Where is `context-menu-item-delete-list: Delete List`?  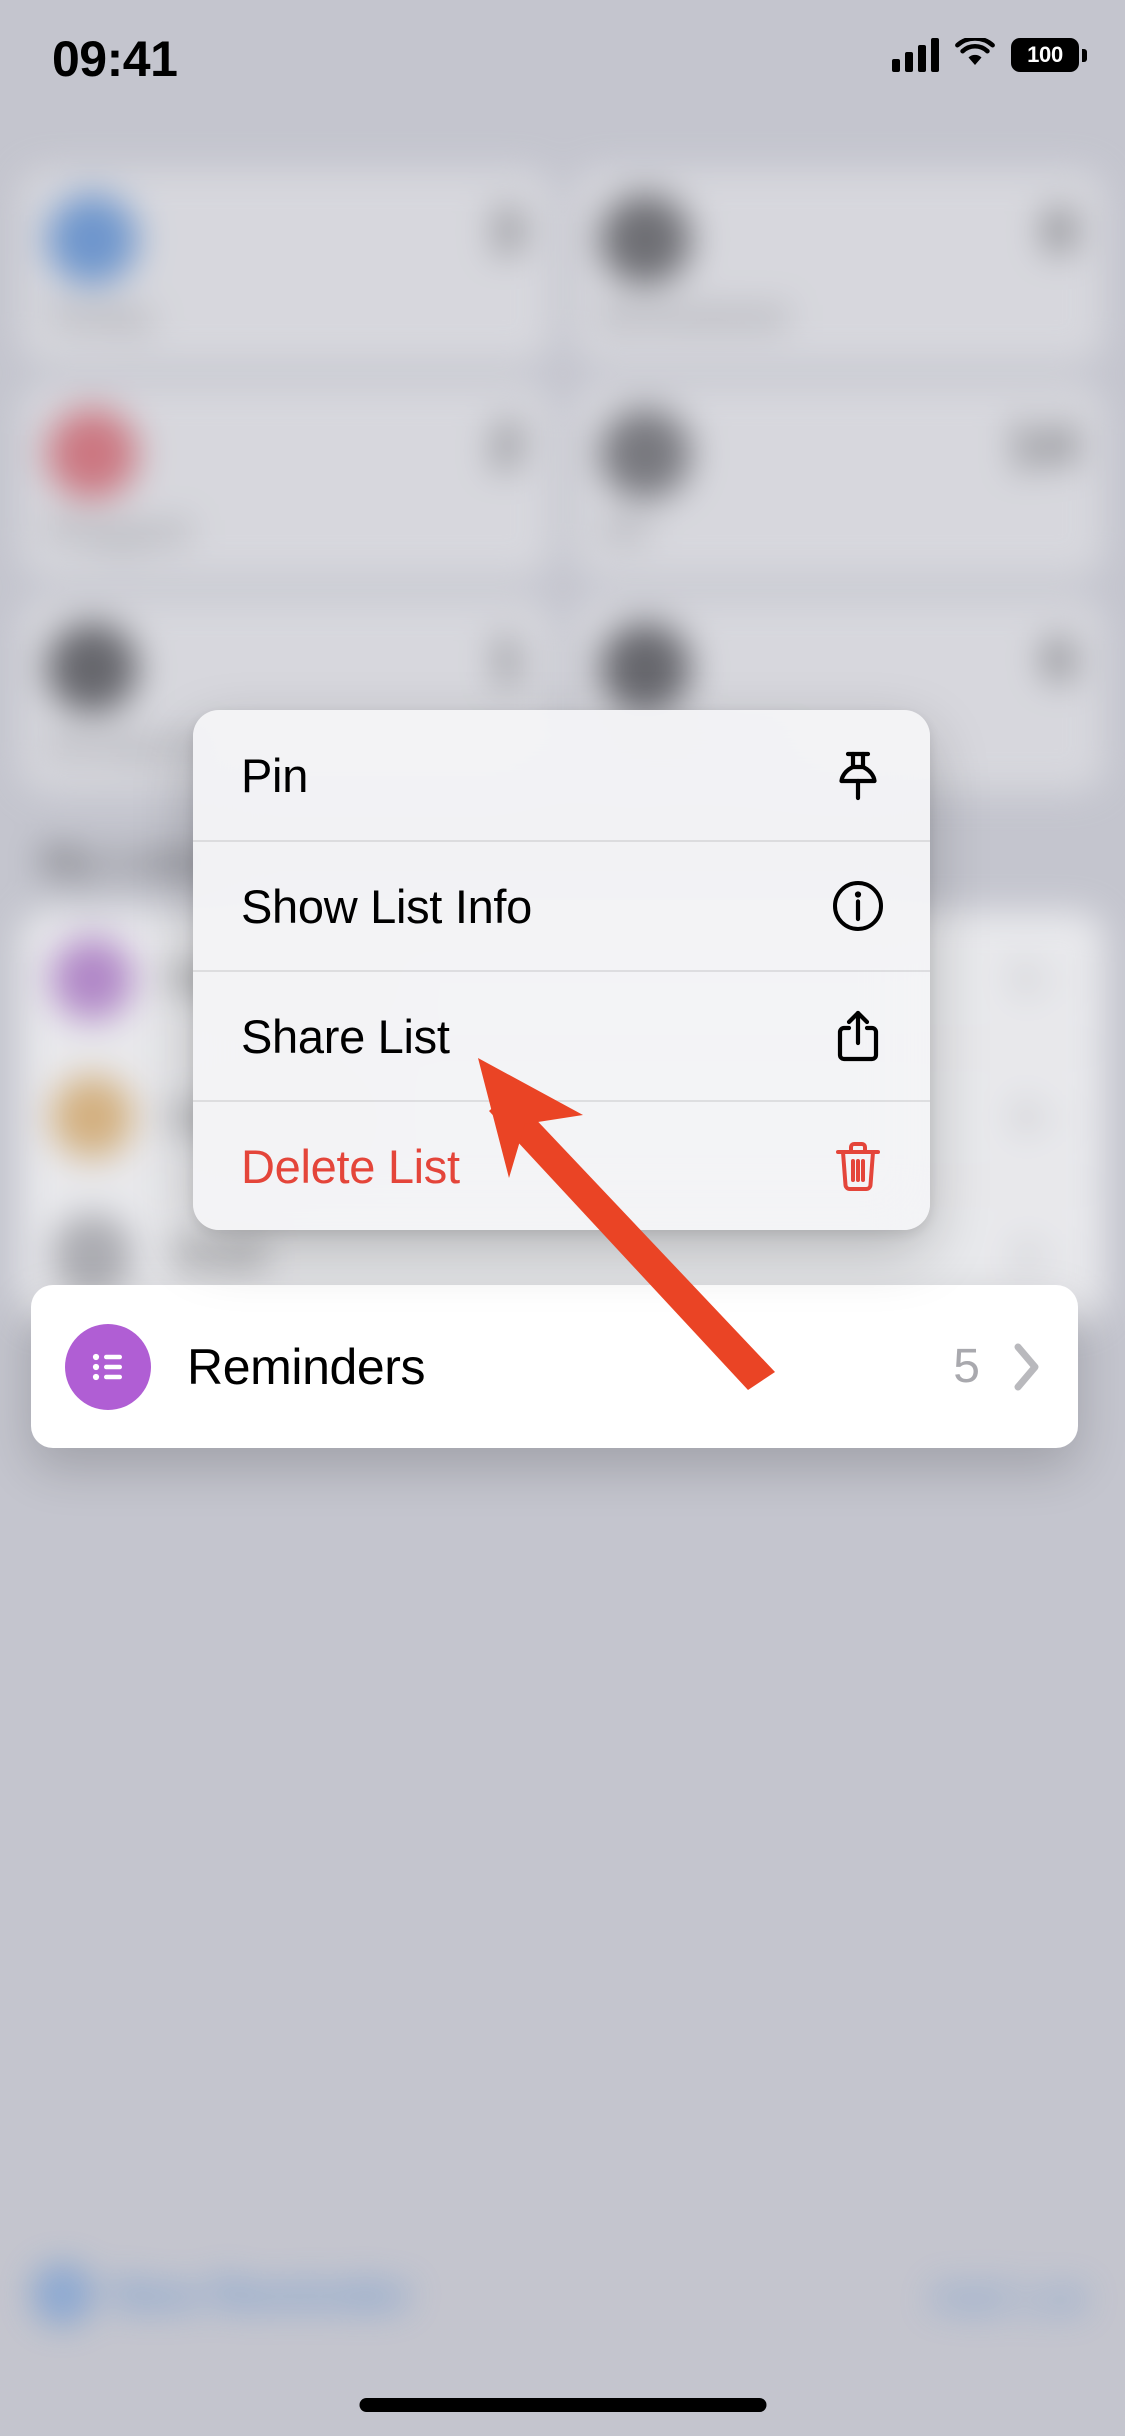 context-menu-item-delete-list: Delete List is located at coordinates (561, 1165).